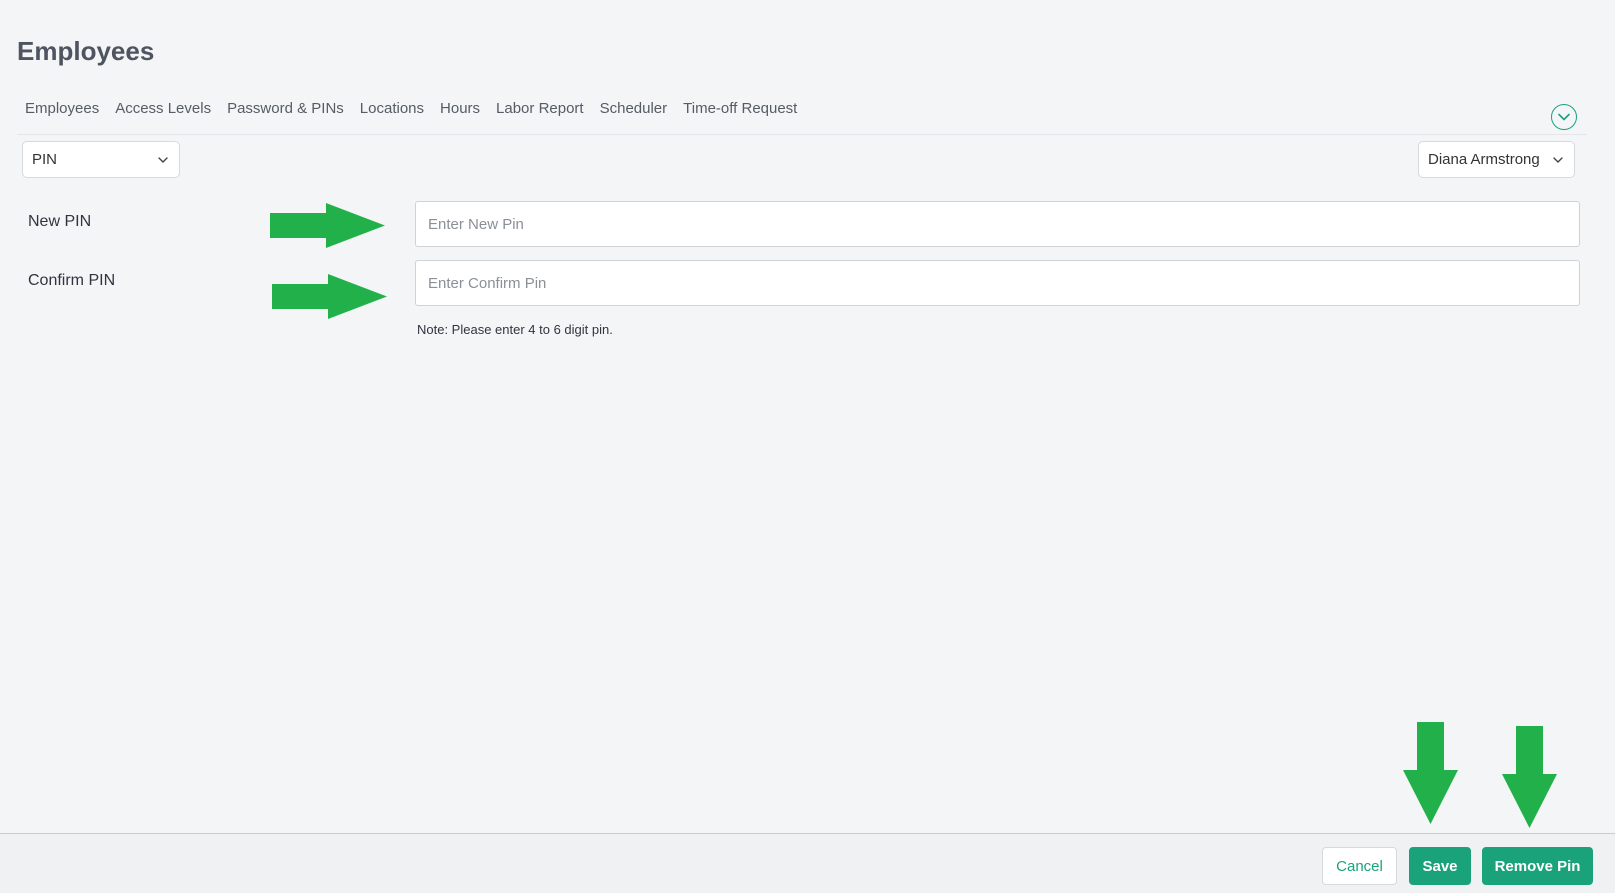  What do you see at coordinates (72, 280) in the screenshot?
I see `confirm-pin-label: Confirm PIN` at bounding box center [72, 280].